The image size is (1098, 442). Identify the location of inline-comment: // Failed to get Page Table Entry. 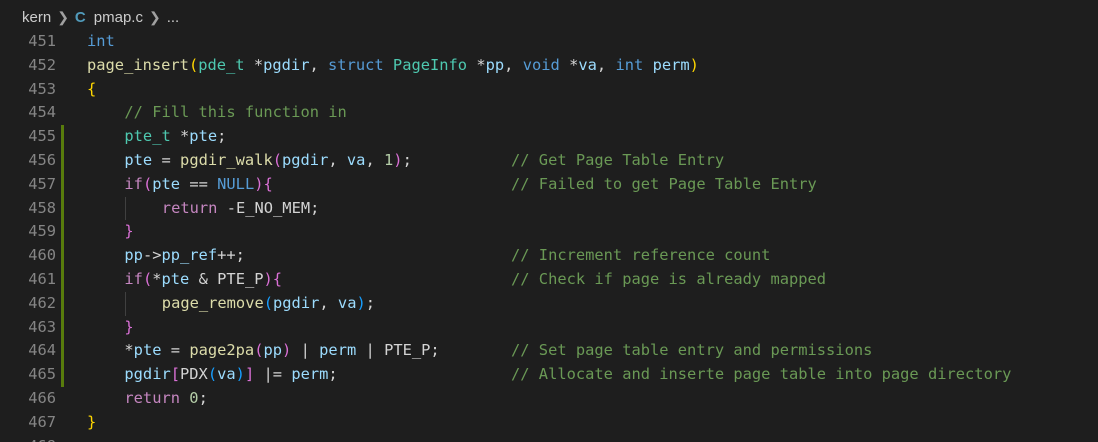
(664, 183).